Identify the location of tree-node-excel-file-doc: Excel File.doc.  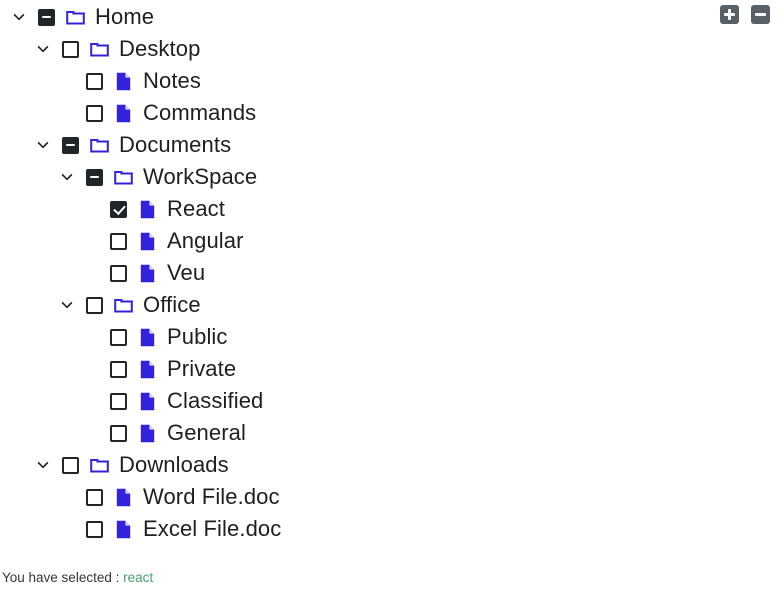
(390, 529).